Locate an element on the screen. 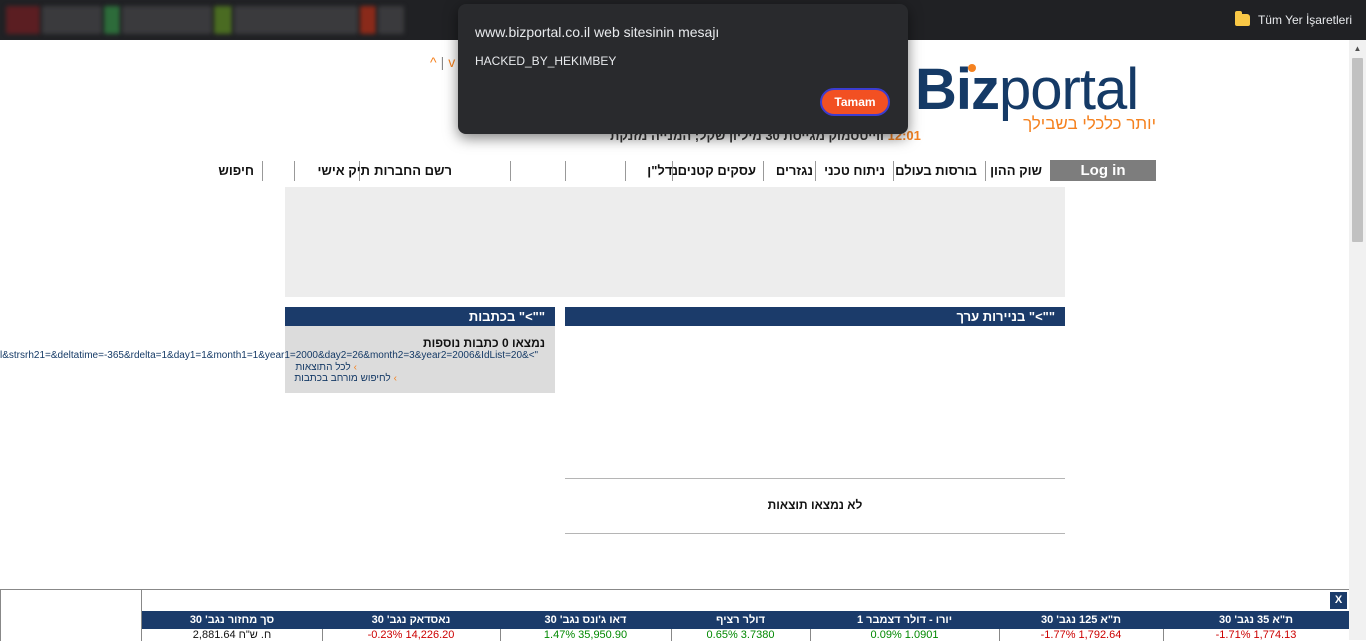  market-value-nasdaq: -0.23% 14,226.20 is located at coordinates (411, 636).